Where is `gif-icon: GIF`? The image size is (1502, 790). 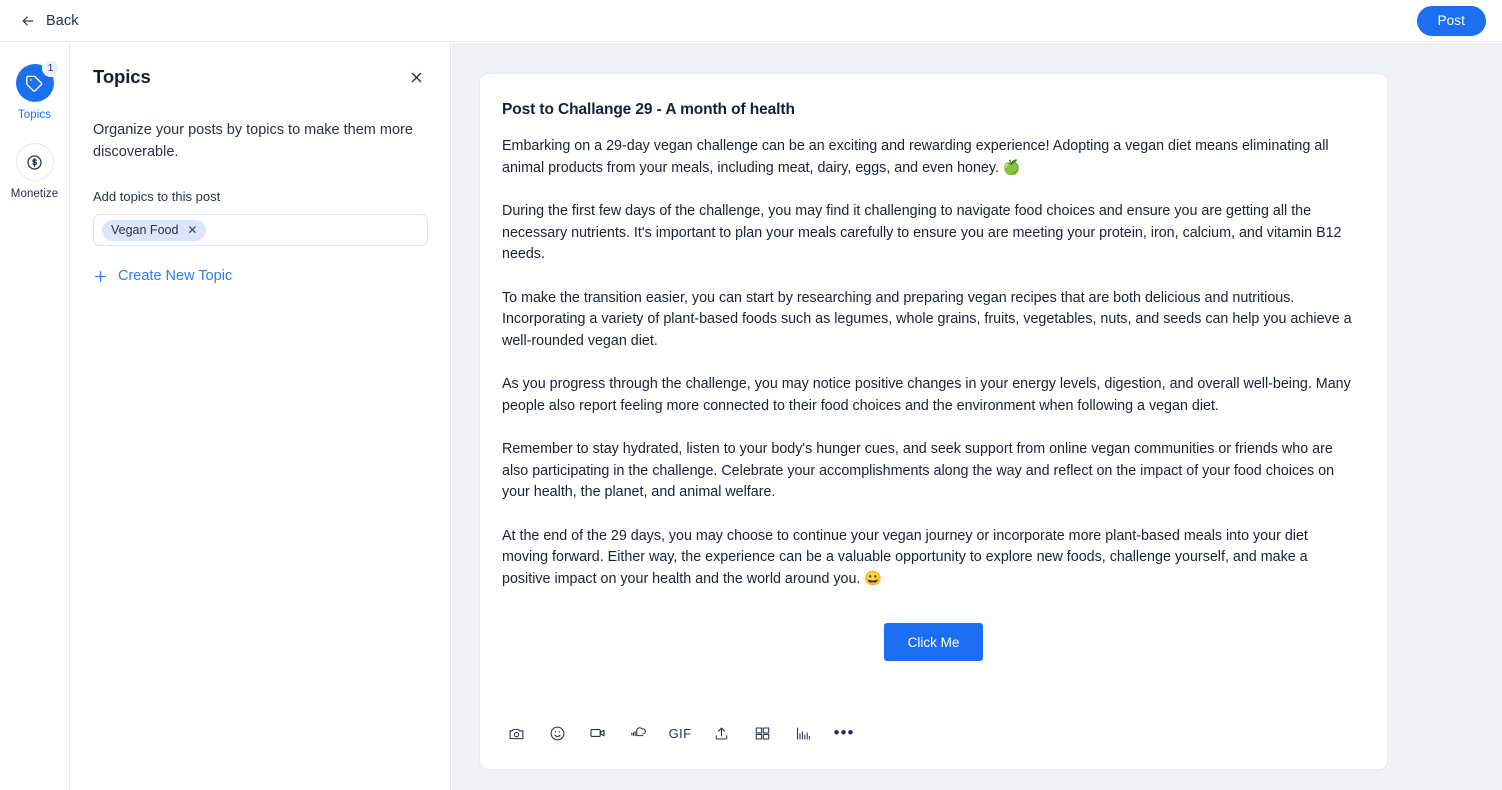 gif-icon: GIF is located at coordinates (680, 733).